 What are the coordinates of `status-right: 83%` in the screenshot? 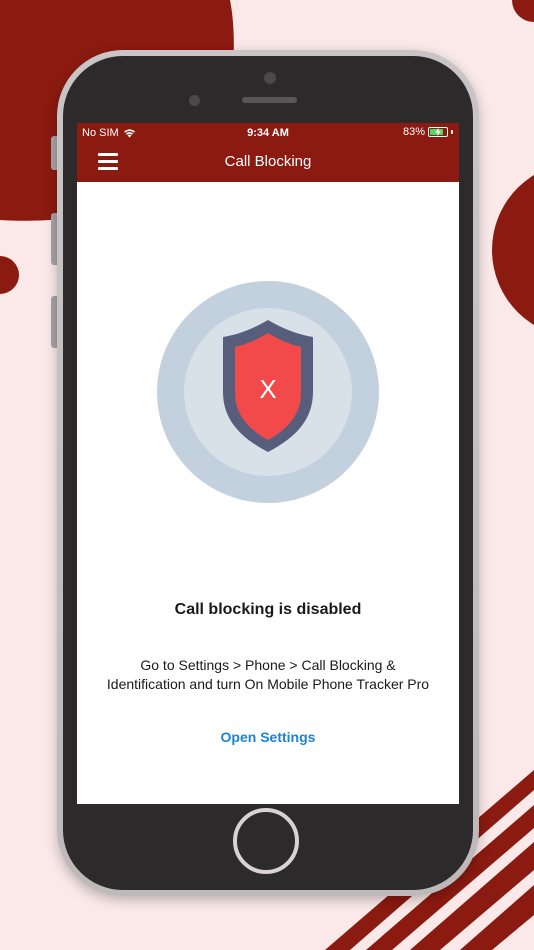 It's located at (428, 132).